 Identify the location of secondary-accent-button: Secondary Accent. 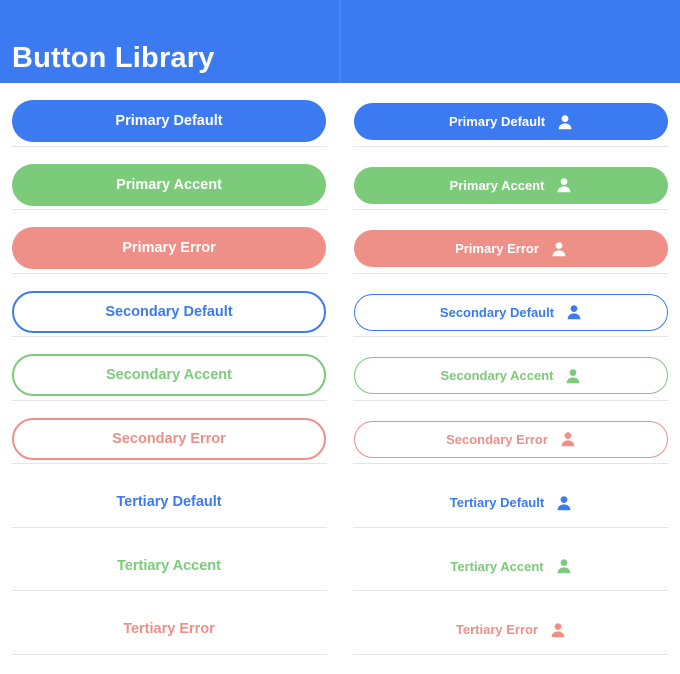
(169, 375).